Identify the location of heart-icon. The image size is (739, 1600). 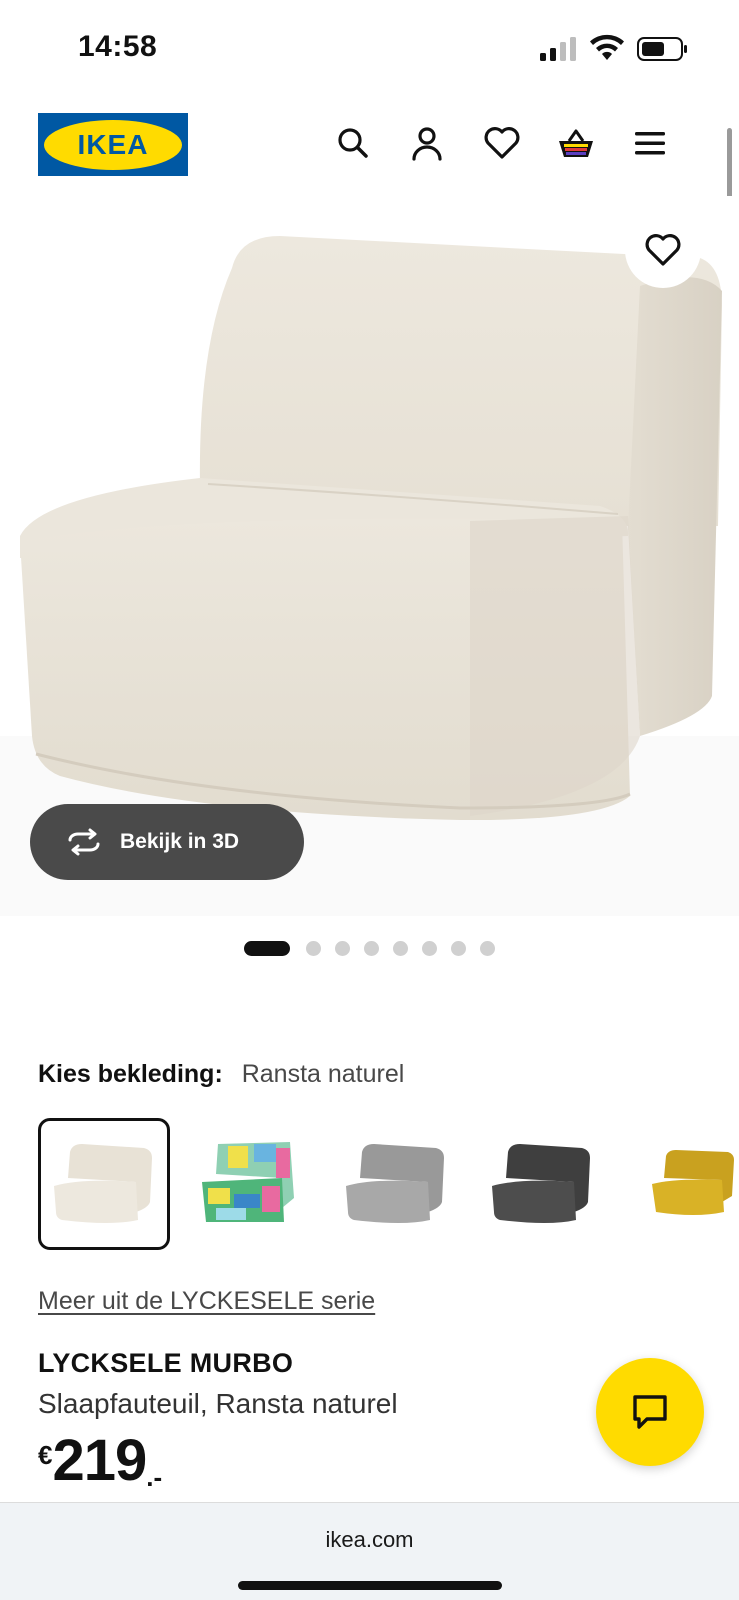
(663, 250).